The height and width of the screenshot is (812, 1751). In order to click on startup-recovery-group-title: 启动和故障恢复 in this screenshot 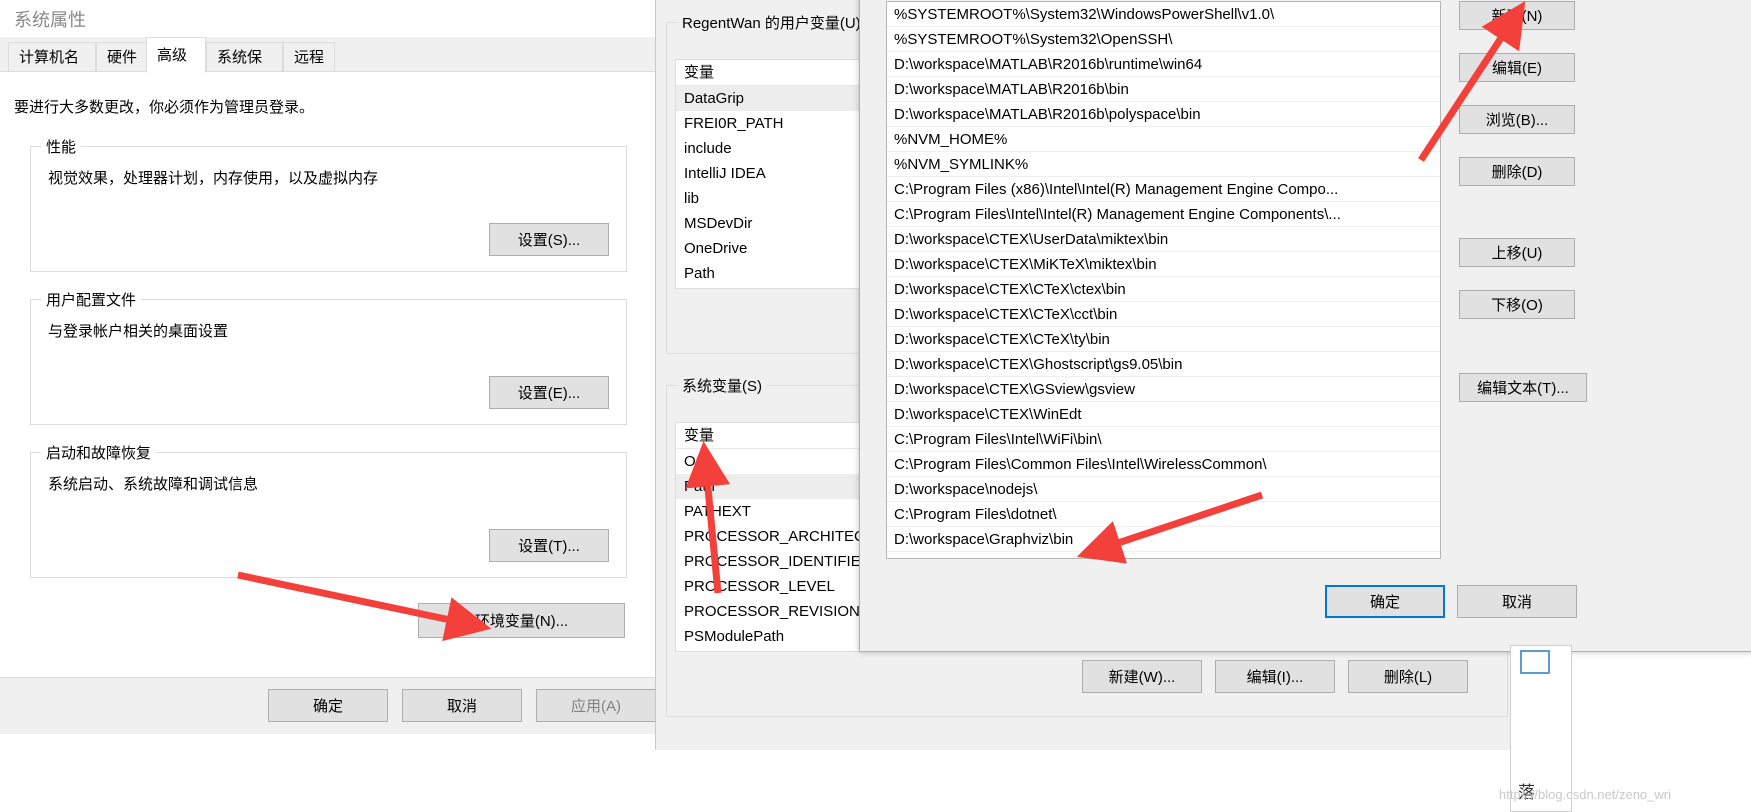, I will do `click(99, 452)`.